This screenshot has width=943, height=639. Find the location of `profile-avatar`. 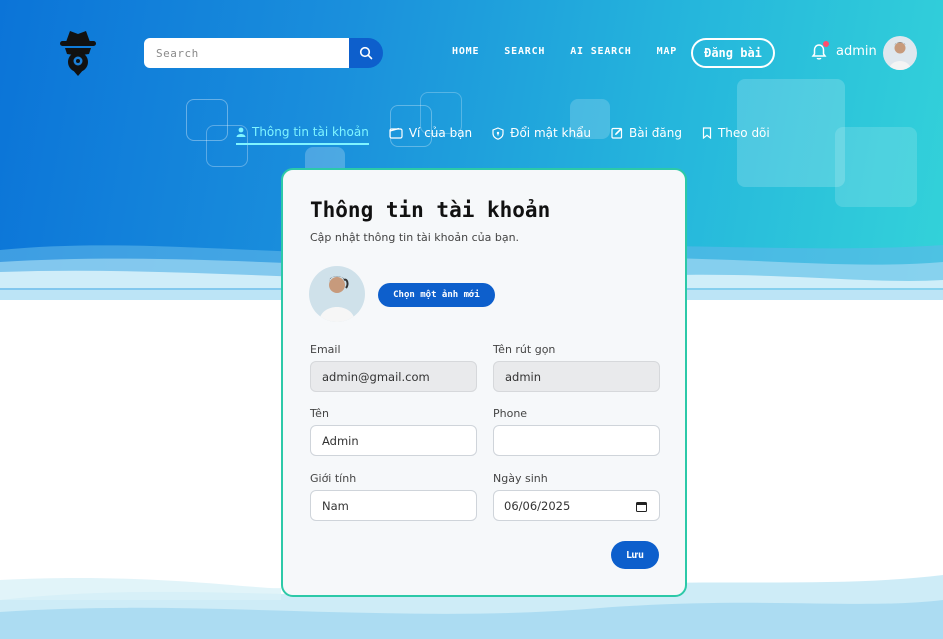

profile-avatar is located at coordinates (337, 294).